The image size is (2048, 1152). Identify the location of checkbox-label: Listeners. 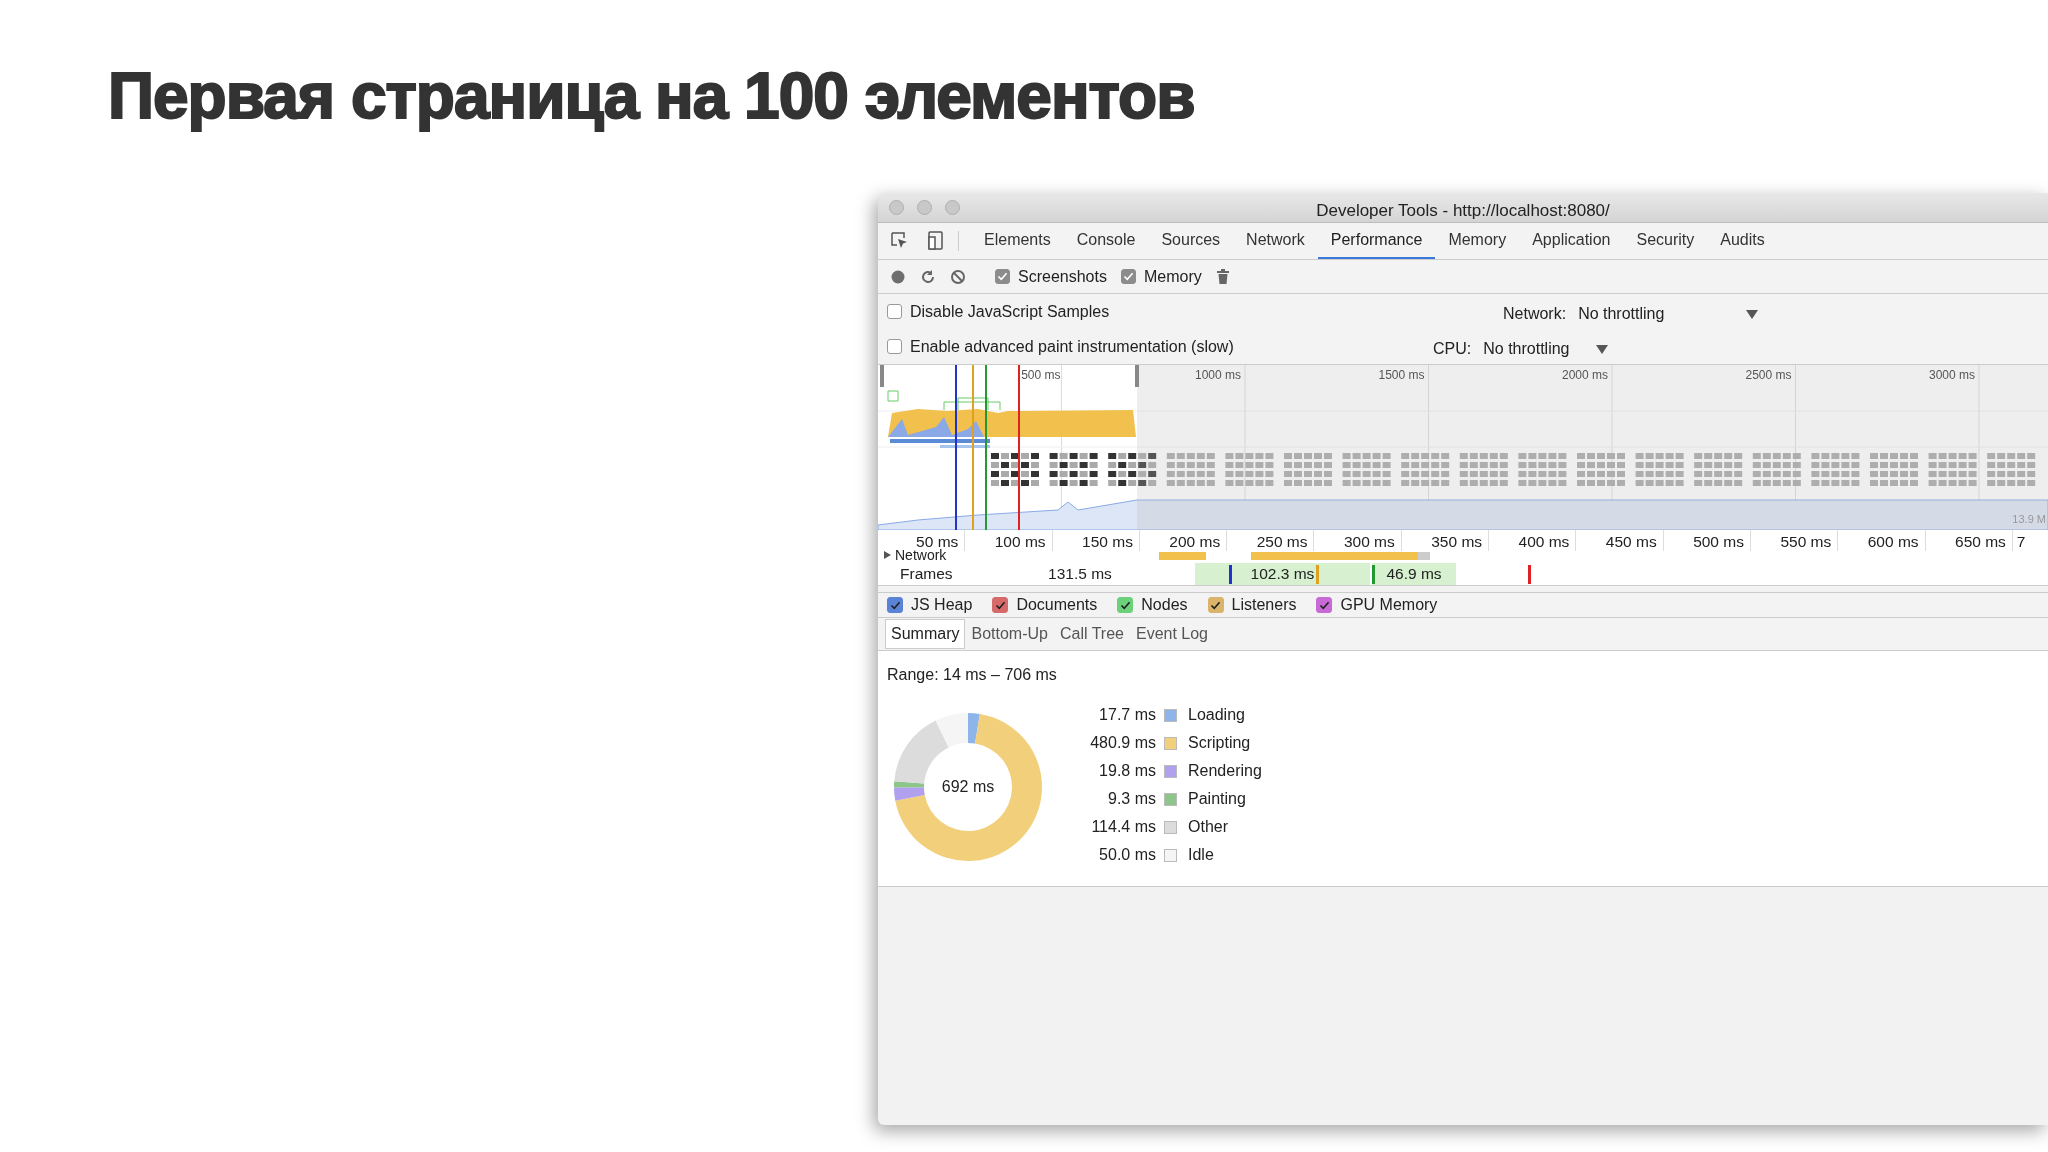
(1264, 605).